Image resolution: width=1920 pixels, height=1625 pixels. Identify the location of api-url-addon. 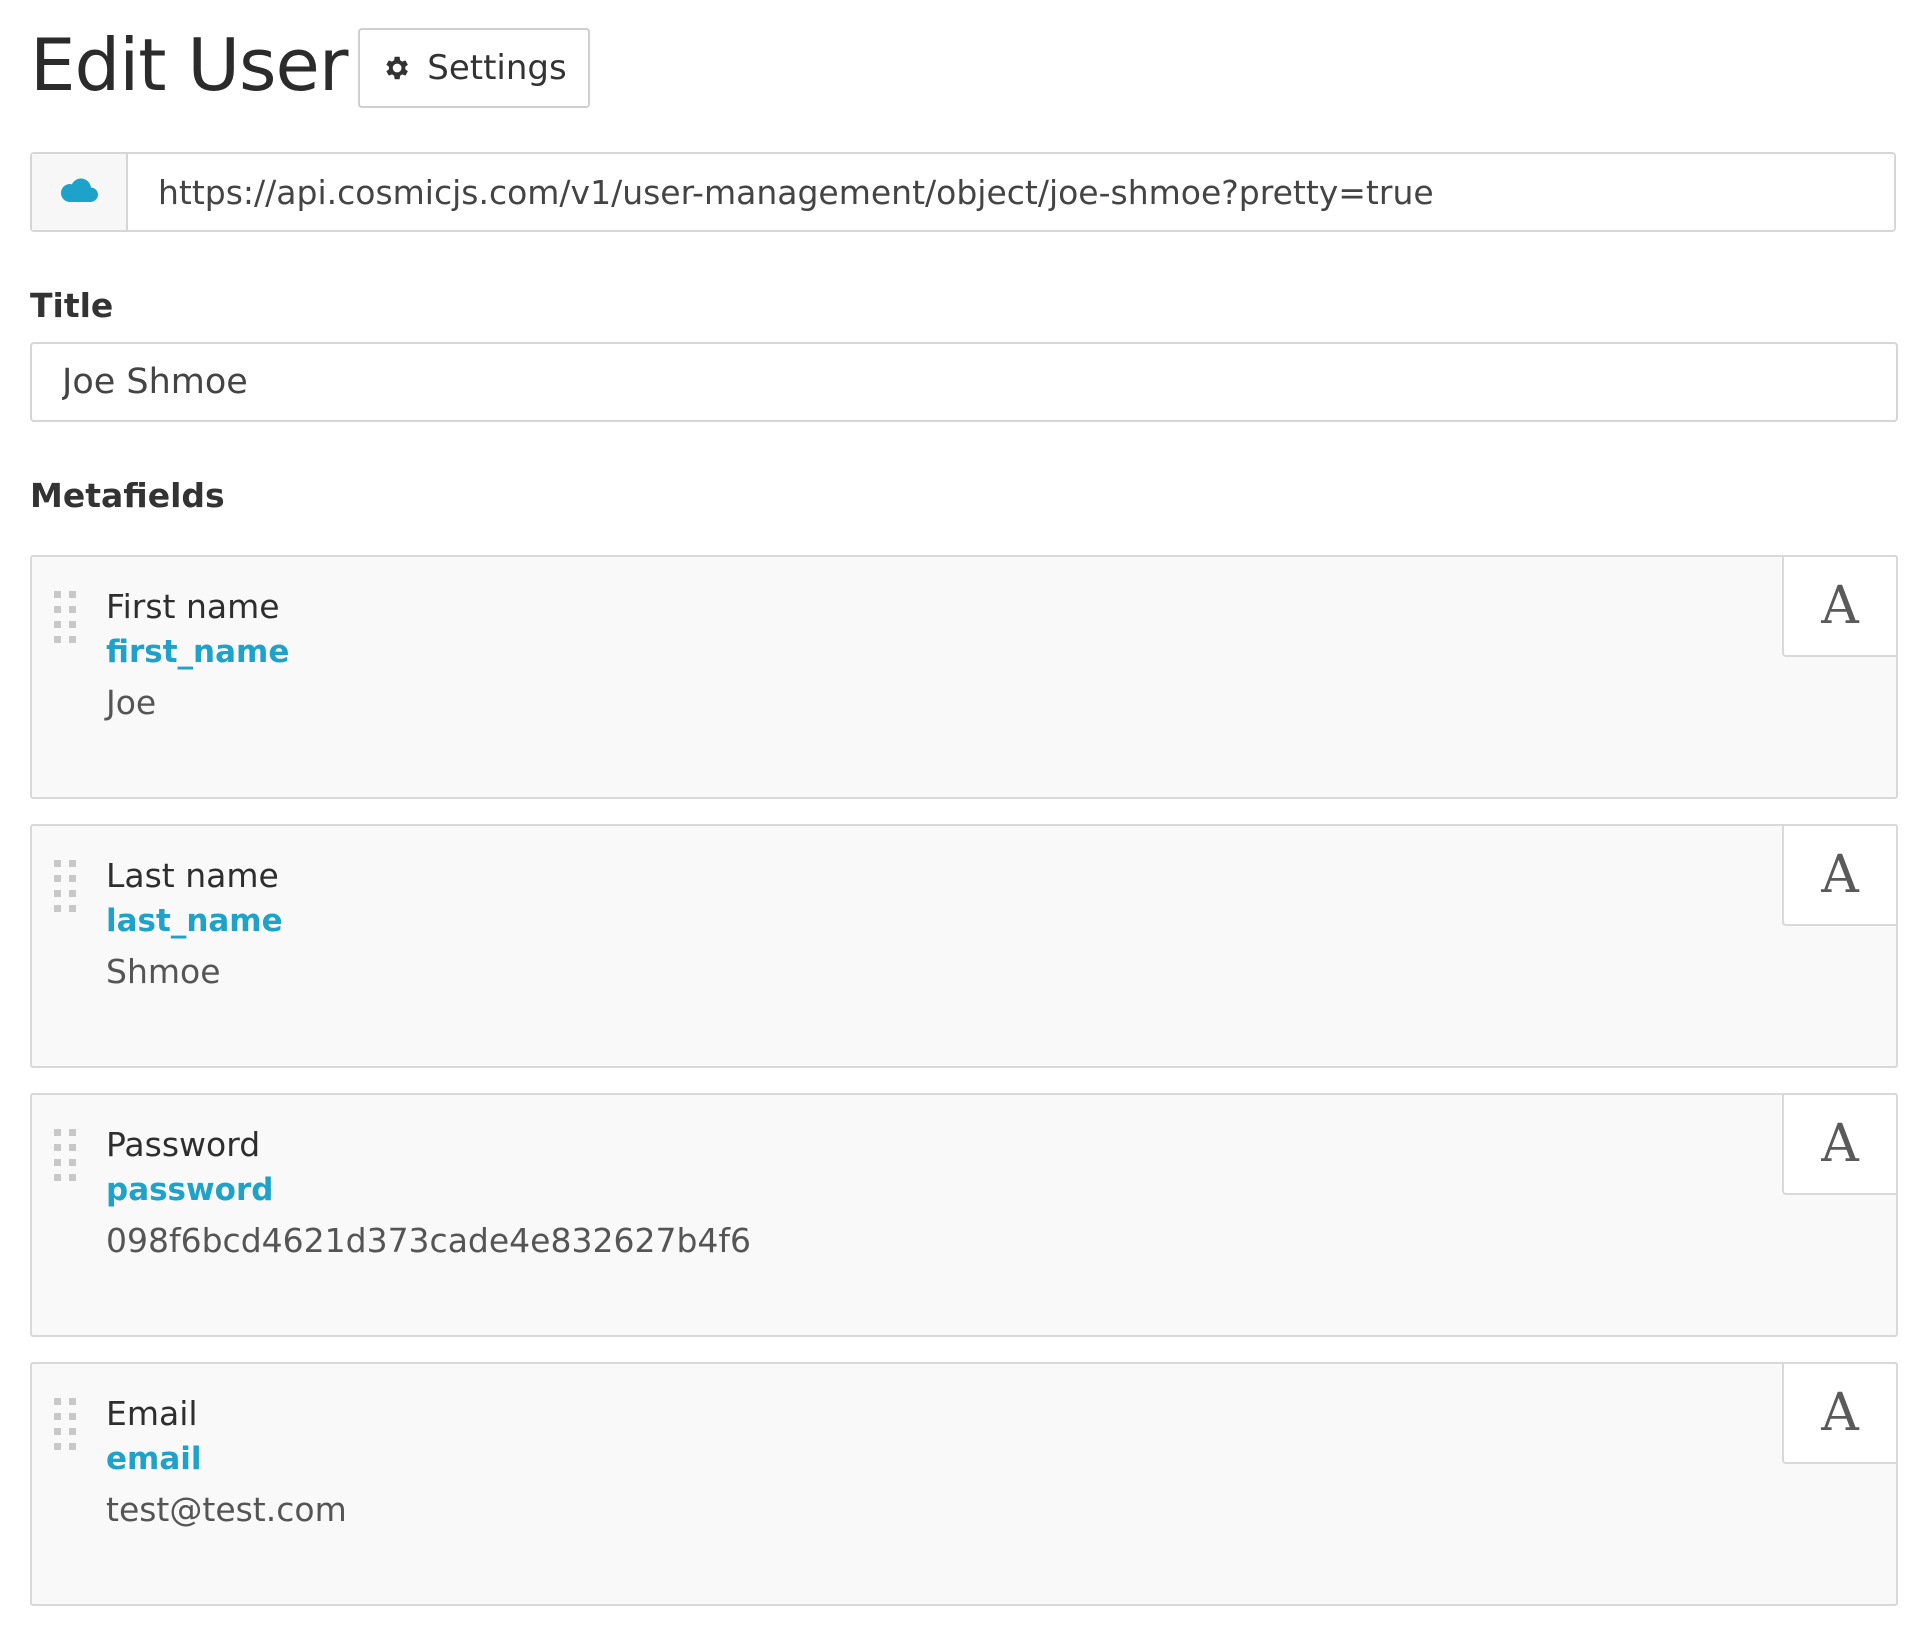
(80, 192).